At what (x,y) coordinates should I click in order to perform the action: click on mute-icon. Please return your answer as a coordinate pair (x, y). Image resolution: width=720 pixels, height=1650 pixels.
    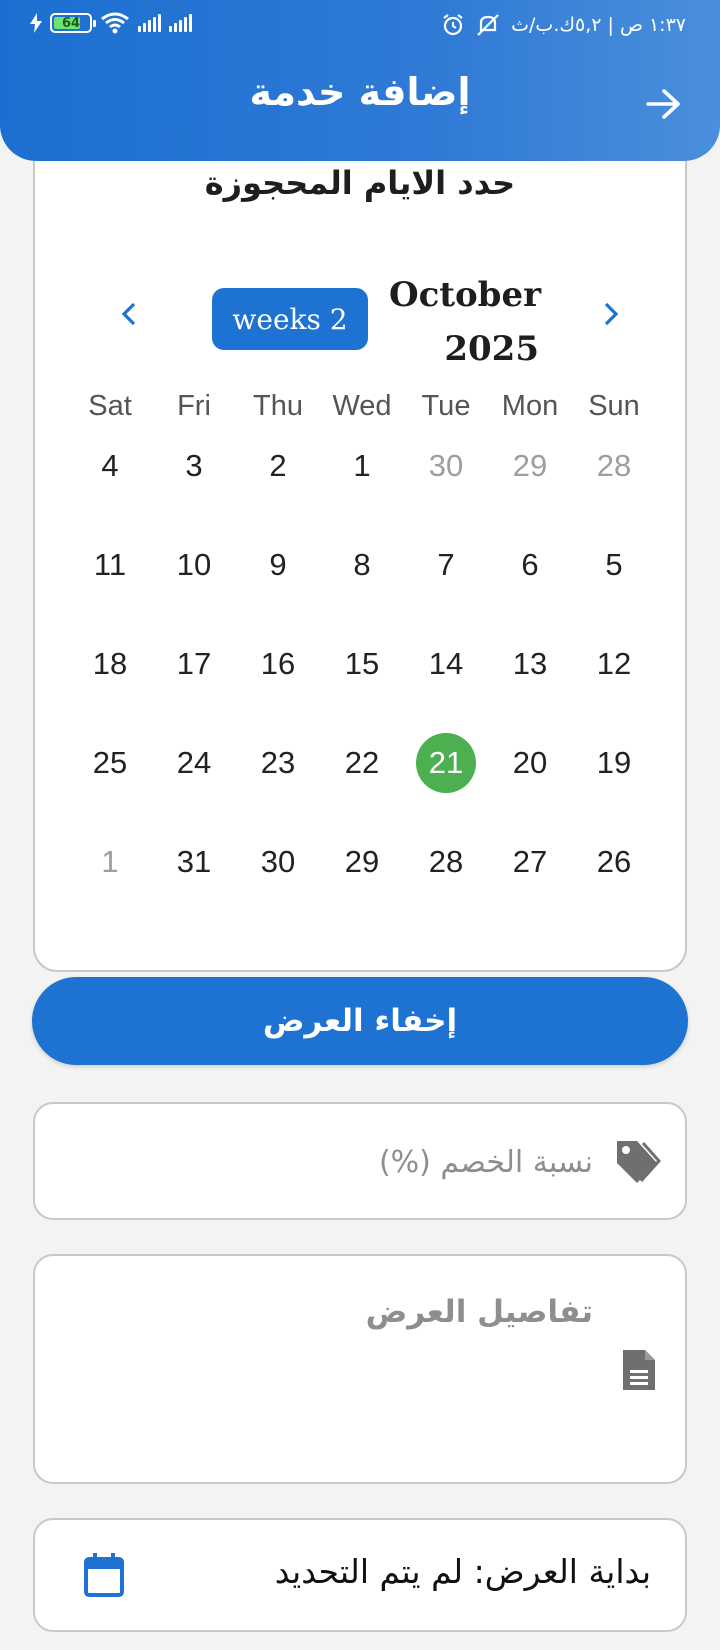
    Looking at the image, I should click on (488, 25).